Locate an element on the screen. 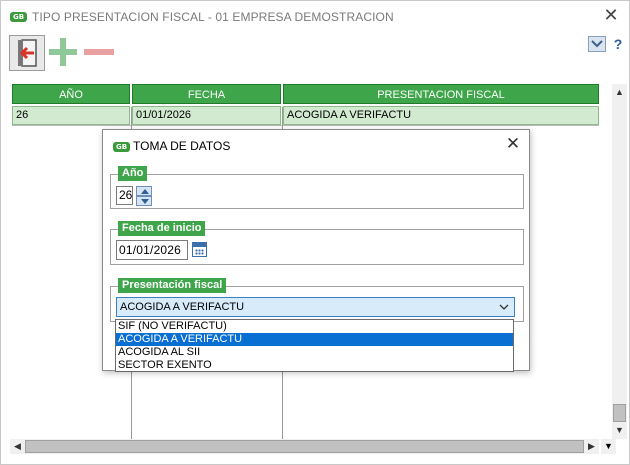 The width and height of the screenshot is (630, 465). triangle-down-icon is located at coordinates (145, 201).